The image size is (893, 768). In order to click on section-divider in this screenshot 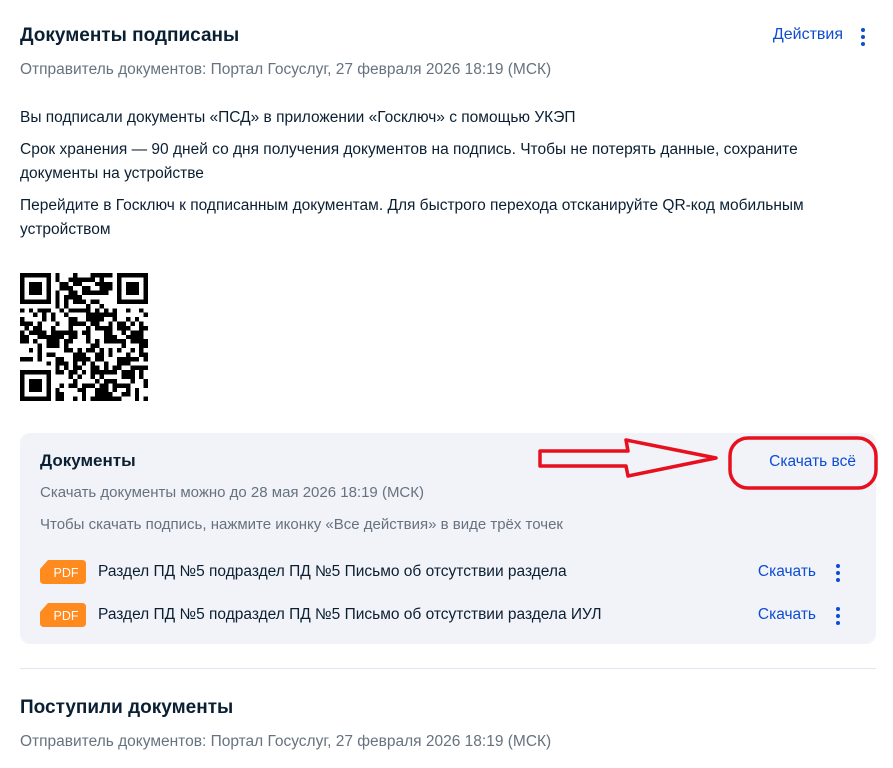, I will do `click(448, 668)`.